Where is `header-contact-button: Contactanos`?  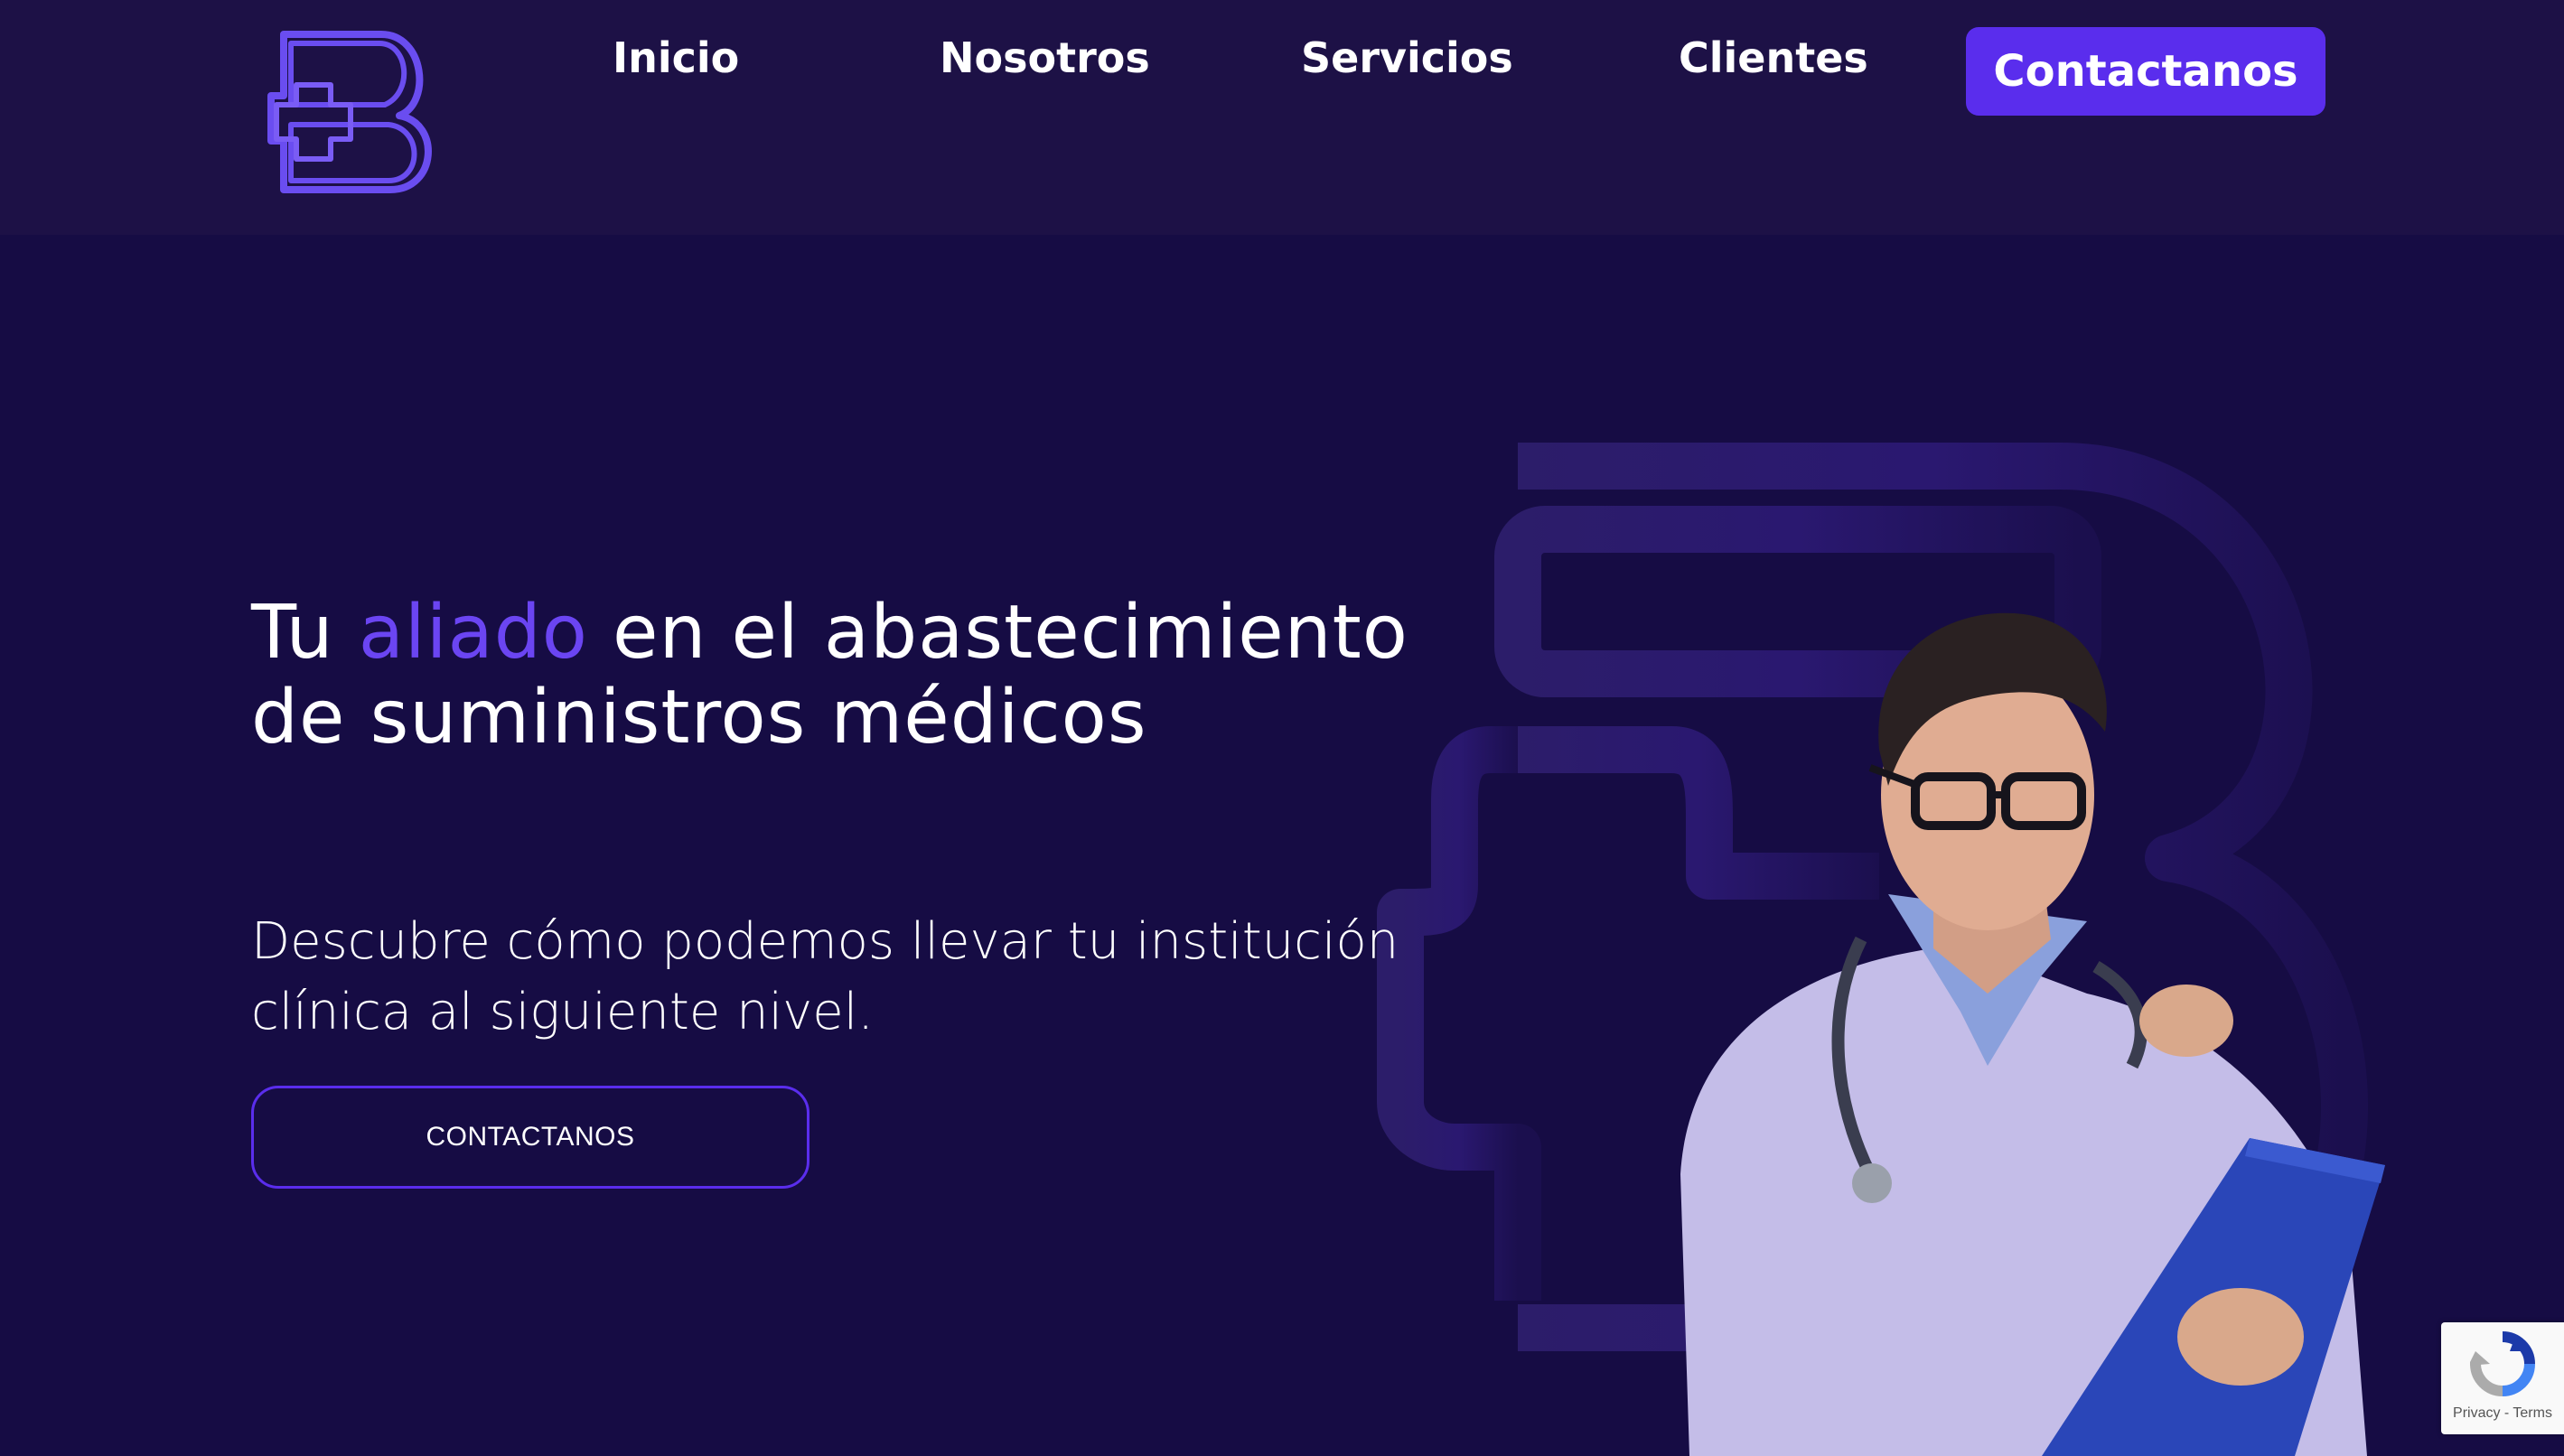 header-contact-button: Contactanos is located at coordinates (2145, 71).